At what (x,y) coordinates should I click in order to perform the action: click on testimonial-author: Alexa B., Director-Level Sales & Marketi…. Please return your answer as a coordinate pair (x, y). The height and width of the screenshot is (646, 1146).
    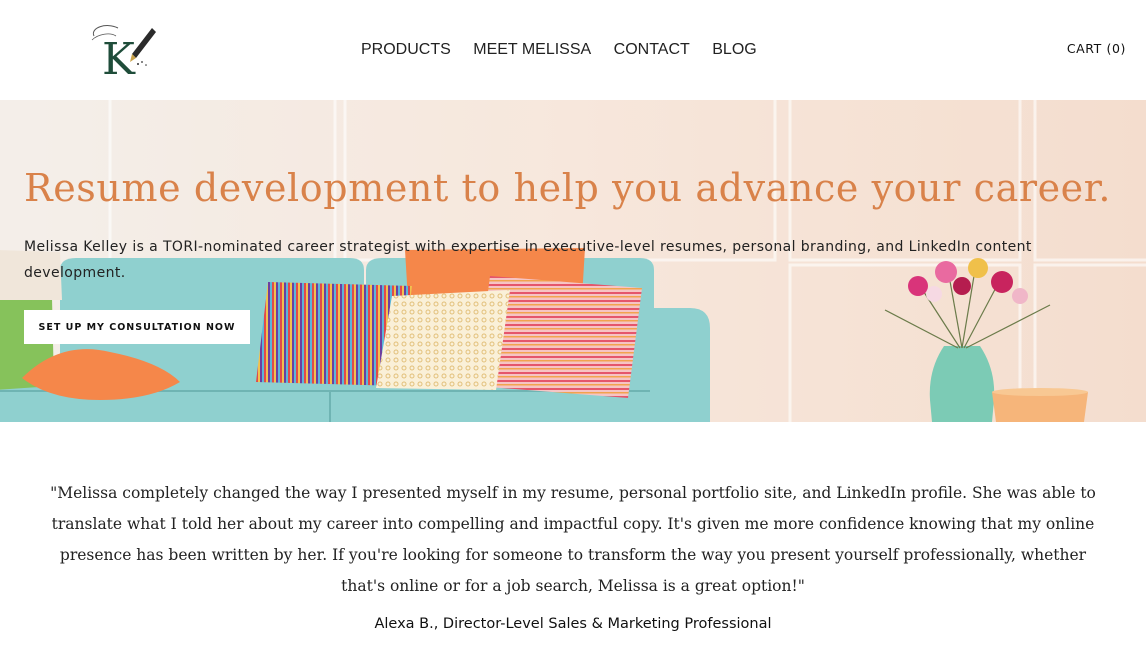
    Looking at the image, I should click on (573, 624).